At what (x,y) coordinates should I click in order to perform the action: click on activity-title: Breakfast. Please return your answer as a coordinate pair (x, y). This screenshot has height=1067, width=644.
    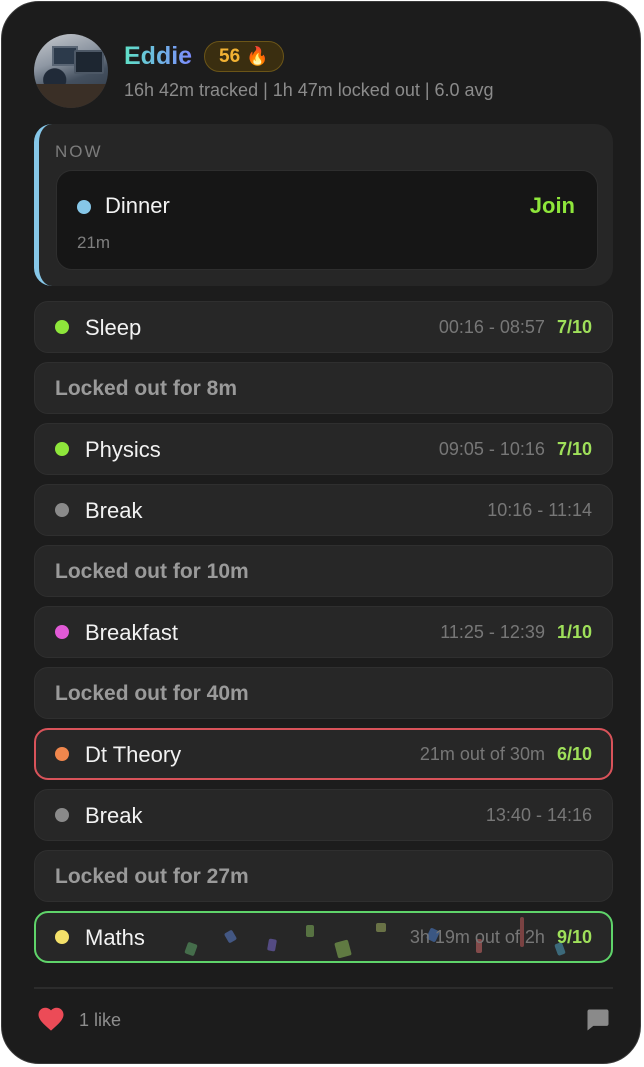
    Looking at the image, I should click on (131, 632).